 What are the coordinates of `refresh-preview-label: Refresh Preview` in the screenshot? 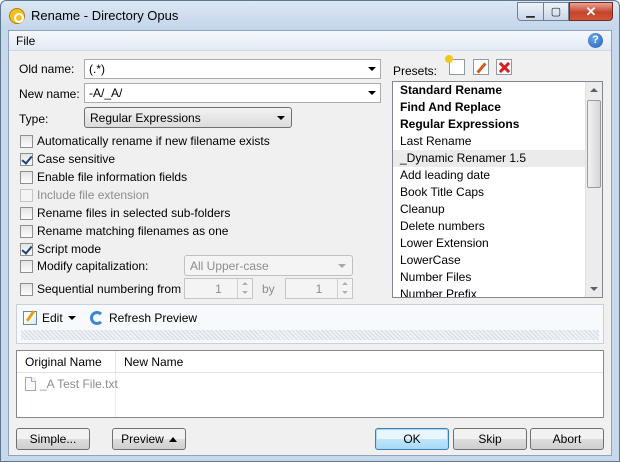 It's located at (153, 318).